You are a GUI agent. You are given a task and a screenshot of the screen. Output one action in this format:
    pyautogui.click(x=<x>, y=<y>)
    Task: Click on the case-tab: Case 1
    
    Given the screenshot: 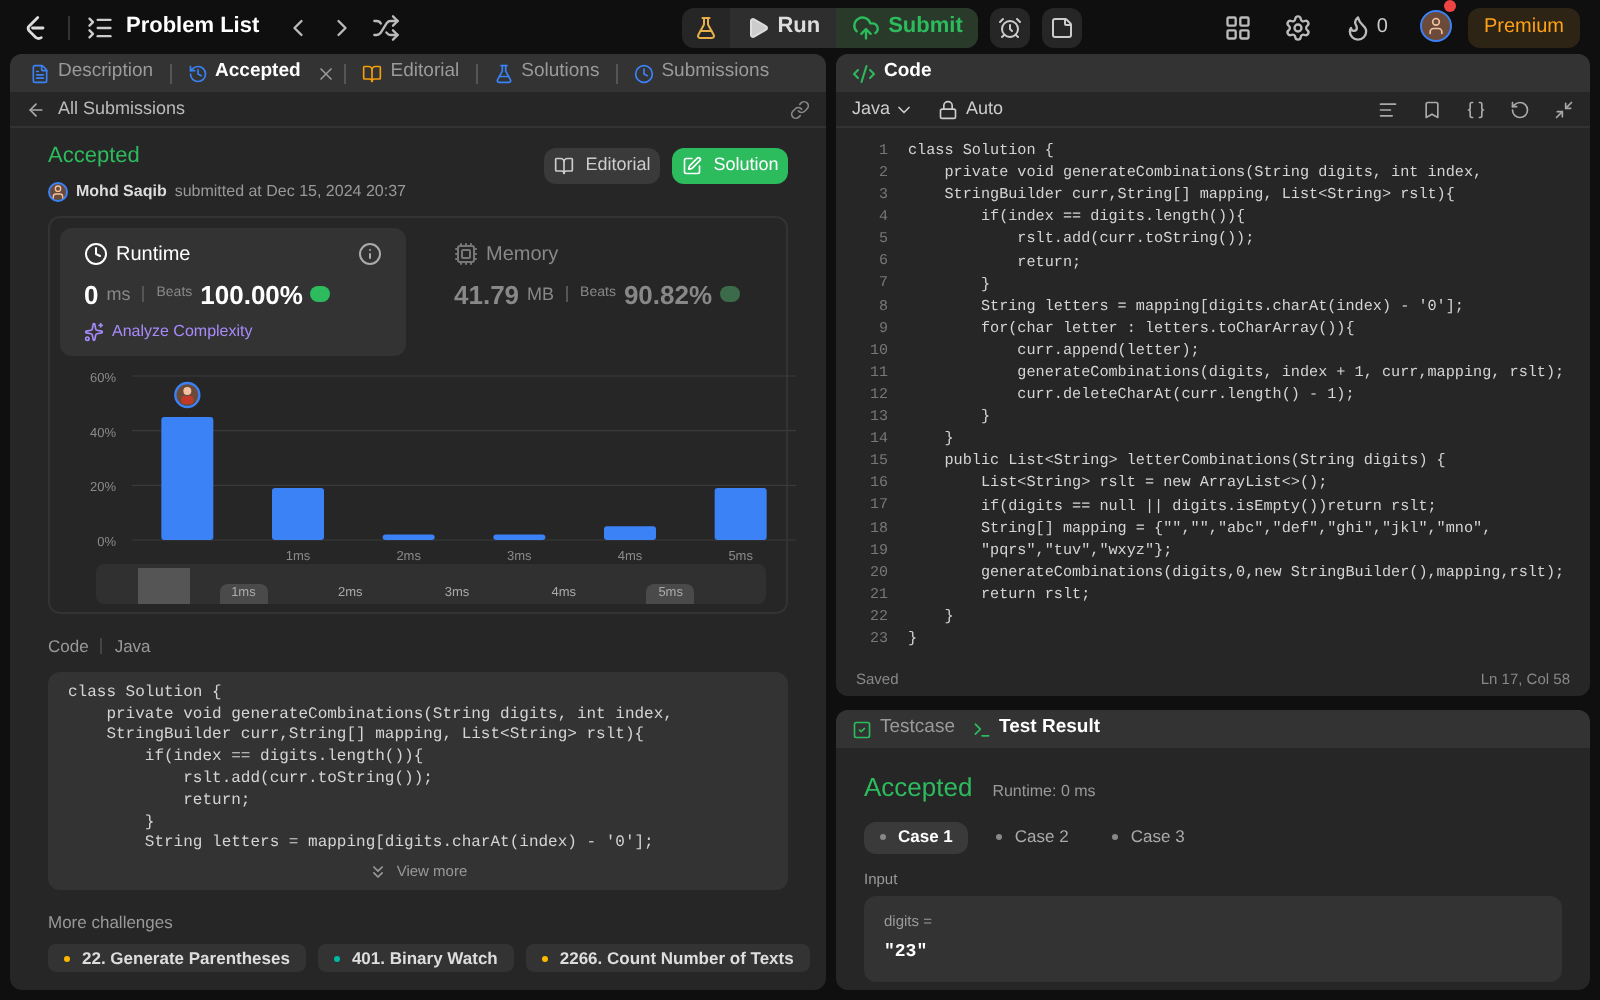 What is the action you would take?
    pyautogui.click(x=916, y=837)
    